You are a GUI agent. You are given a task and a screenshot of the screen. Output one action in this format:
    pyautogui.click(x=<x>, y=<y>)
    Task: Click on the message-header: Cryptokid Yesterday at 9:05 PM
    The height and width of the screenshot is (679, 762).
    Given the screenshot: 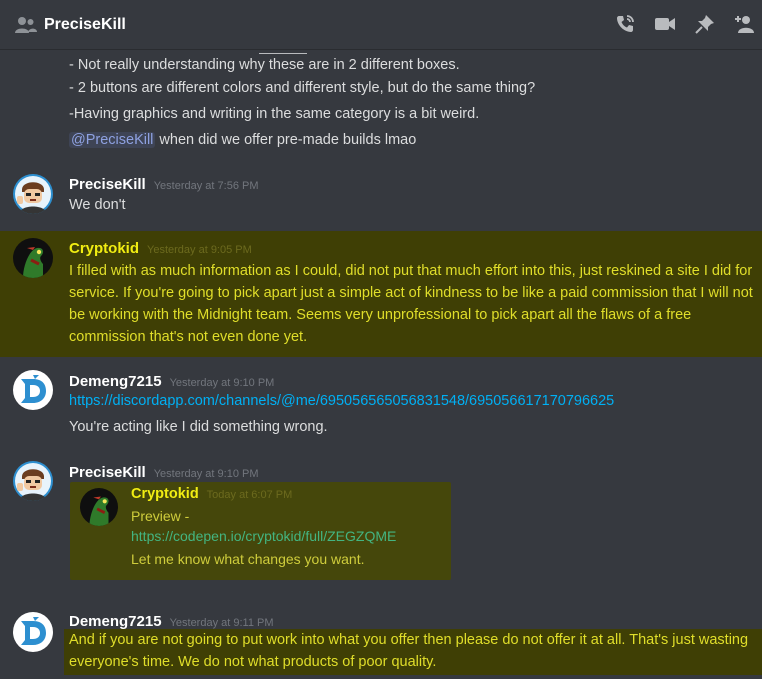 What is the action you would take?
    pyautogui.click(x=160, y=248)
    